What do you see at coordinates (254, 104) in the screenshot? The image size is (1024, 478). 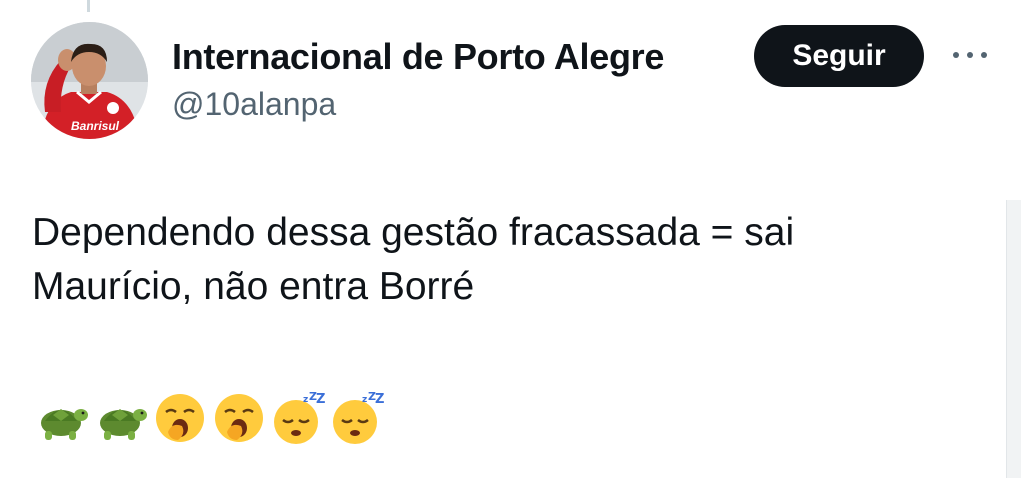 I see `user-handle: @10alanpa` at bounding box center [254, 104].